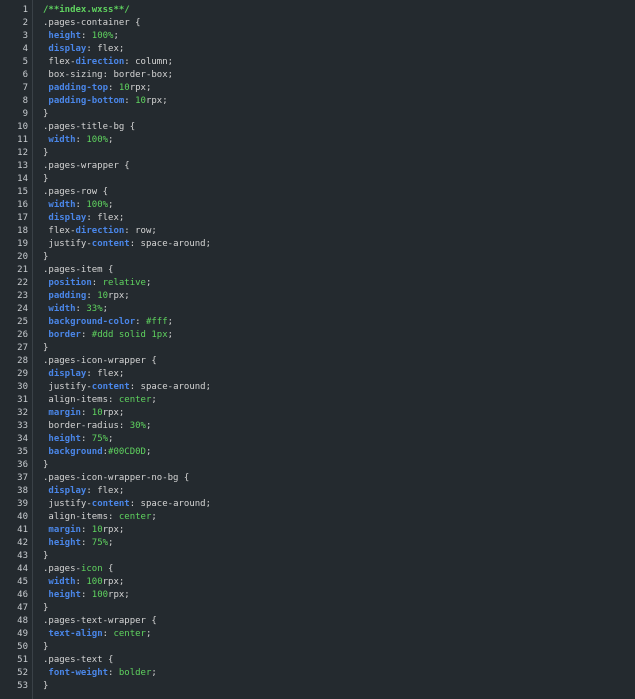 This screenshot has height=699, width=635. What do you see at coordinates (317, 283) in the screenshot?
I see `code-line: 22 position: relative;` at bounding box center [317, 283].